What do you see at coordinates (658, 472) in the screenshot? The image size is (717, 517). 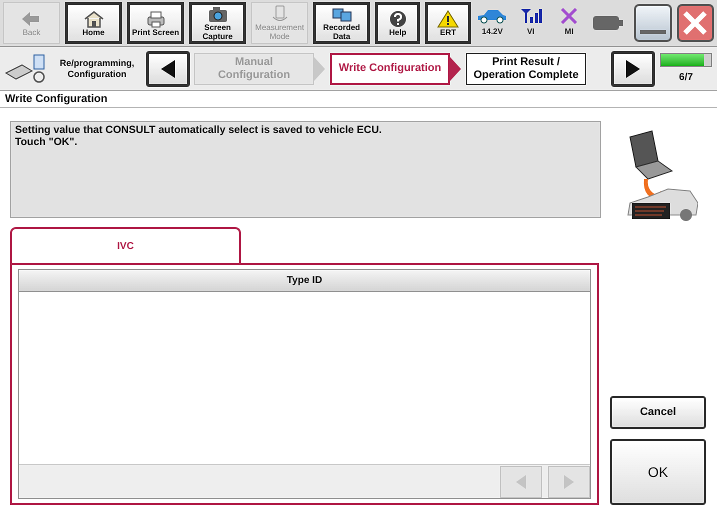 I see `ok-button: OK` at bounding box center [658, 472].